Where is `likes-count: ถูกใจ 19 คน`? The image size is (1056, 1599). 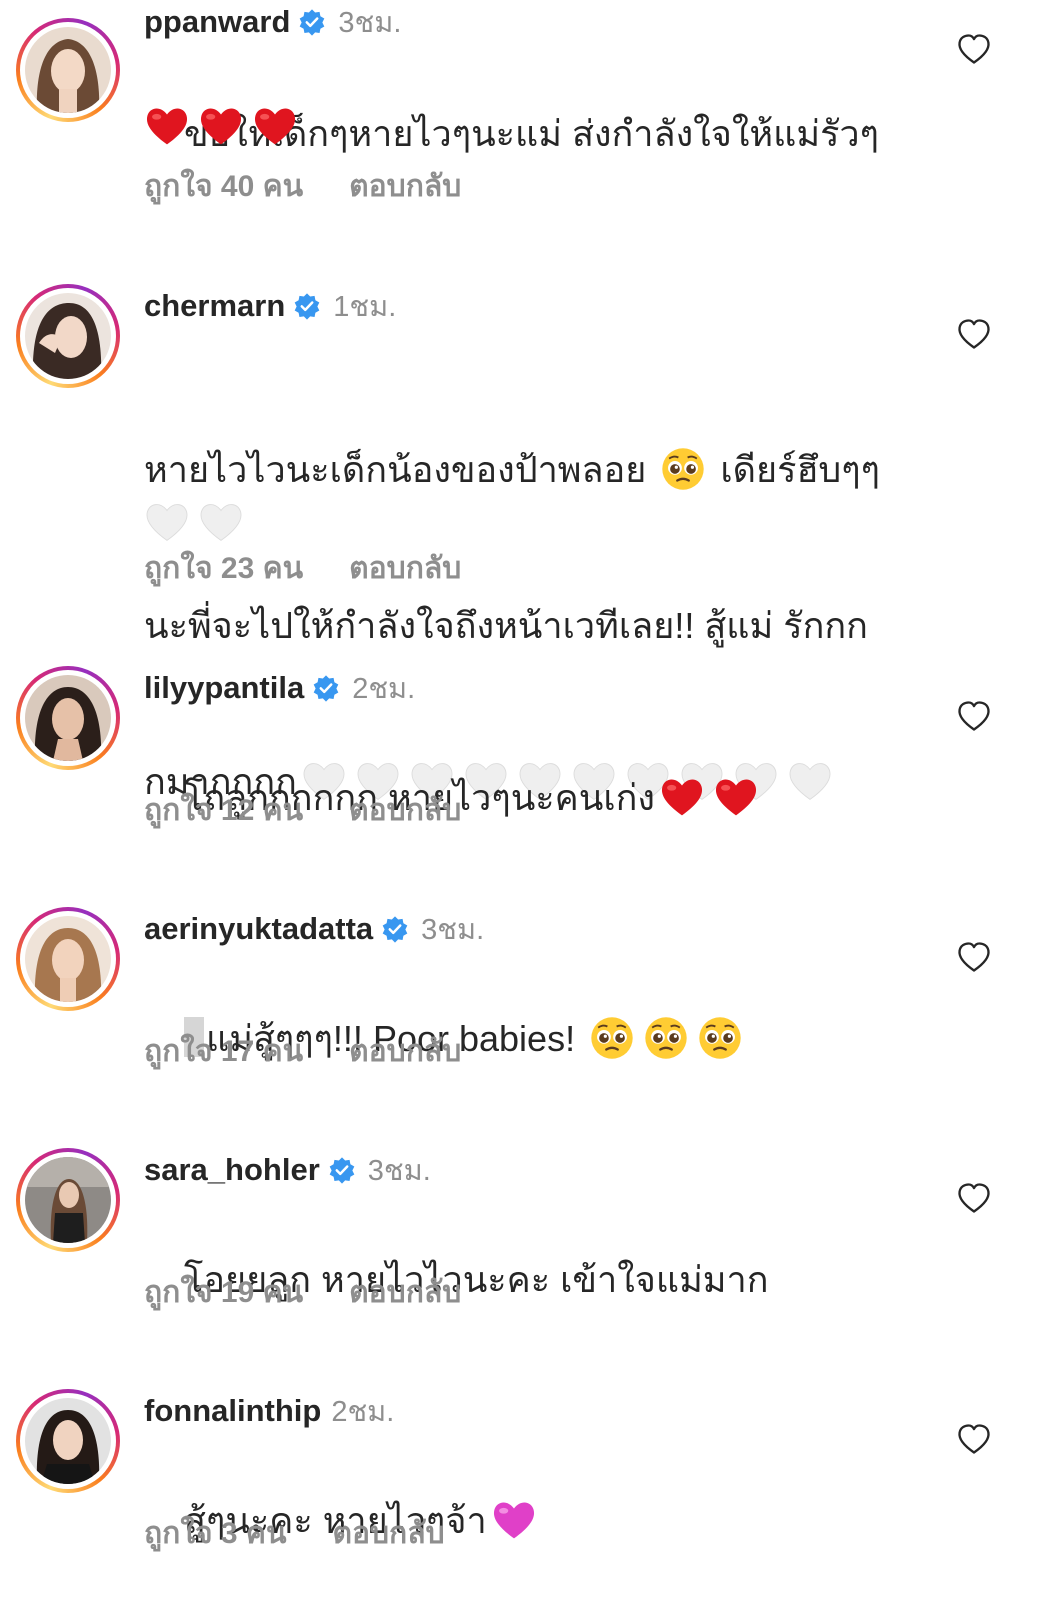 likes-count: ถูกใจ 19 คน is located at coordinates (223, 1292).